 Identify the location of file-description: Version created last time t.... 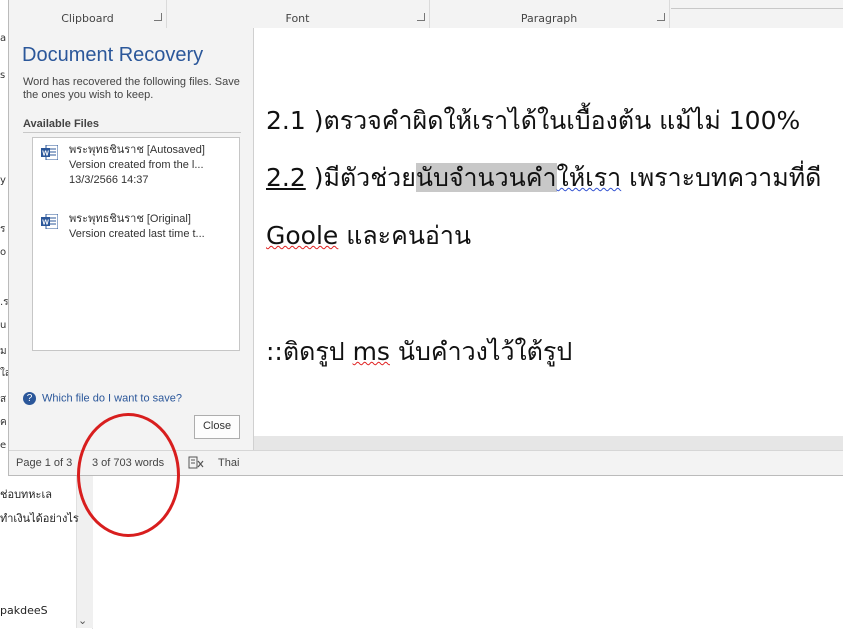
(137, 234).